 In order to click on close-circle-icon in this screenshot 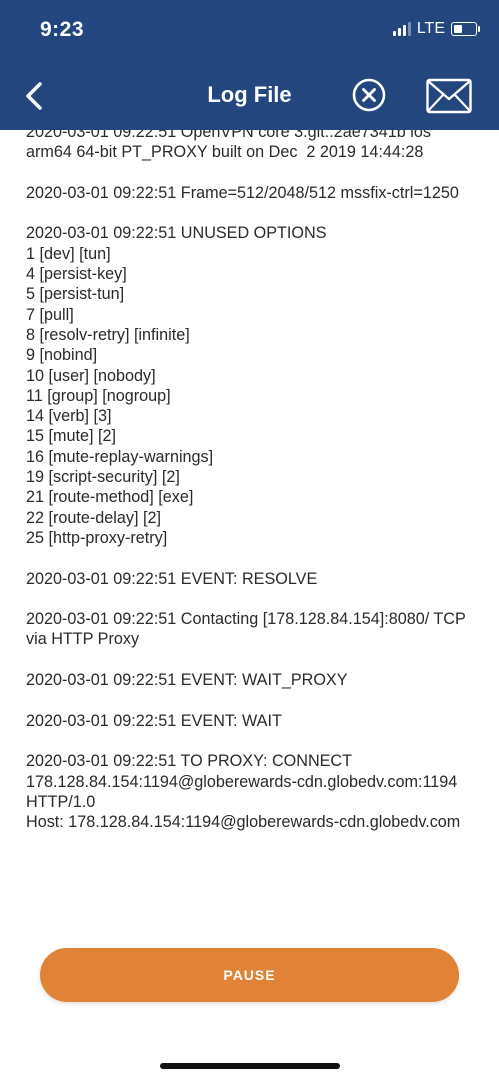, I will do `click(369, 95)`.